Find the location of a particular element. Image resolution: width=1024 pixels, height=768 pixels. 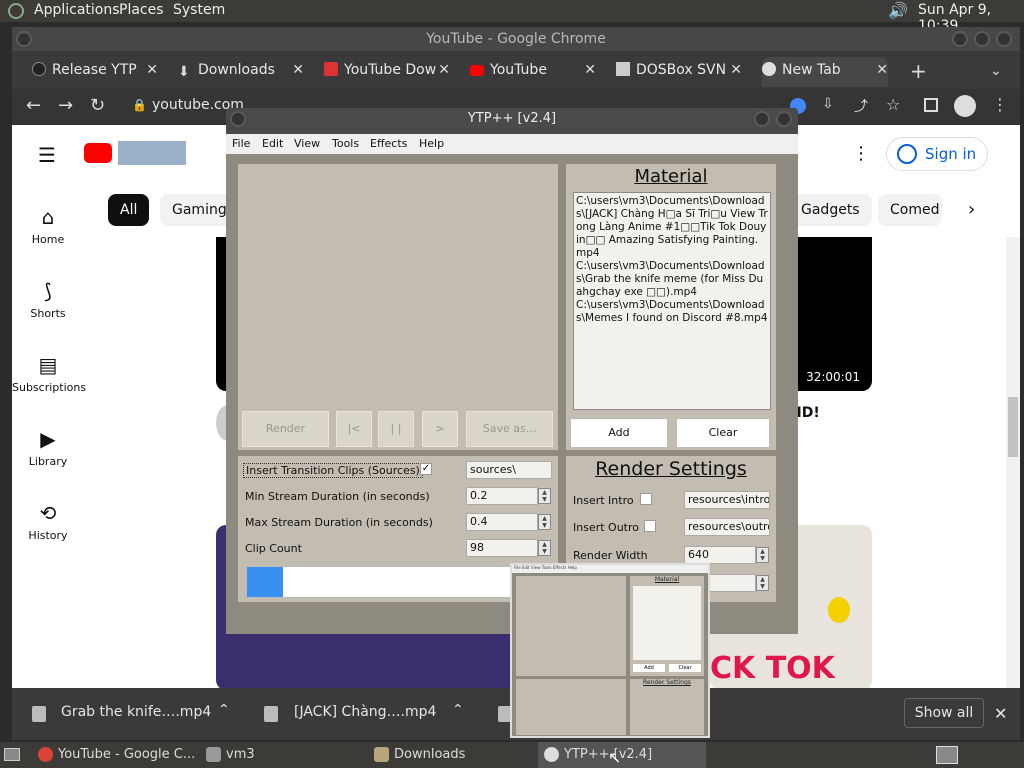

chrome-icon is located at coordinates (45, 754).